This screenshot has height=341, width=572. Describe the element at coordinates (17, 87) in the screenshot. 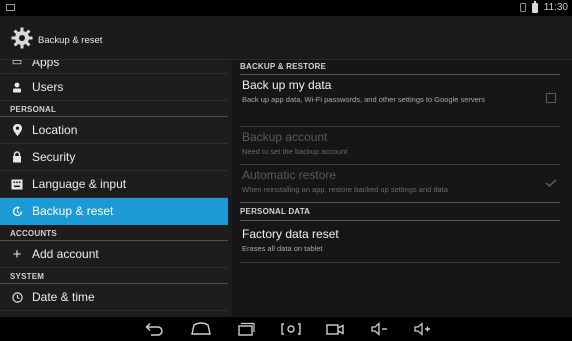

I see `users-icon` at that location.